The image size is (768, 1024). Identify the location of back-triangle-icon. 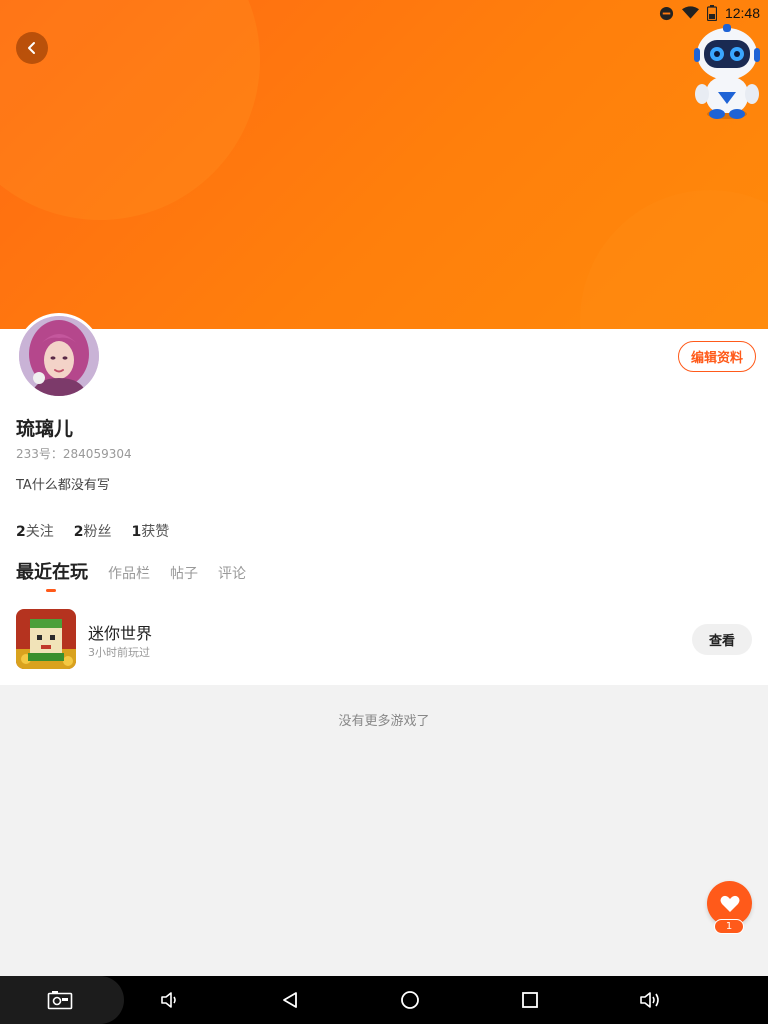
(290, 1000).